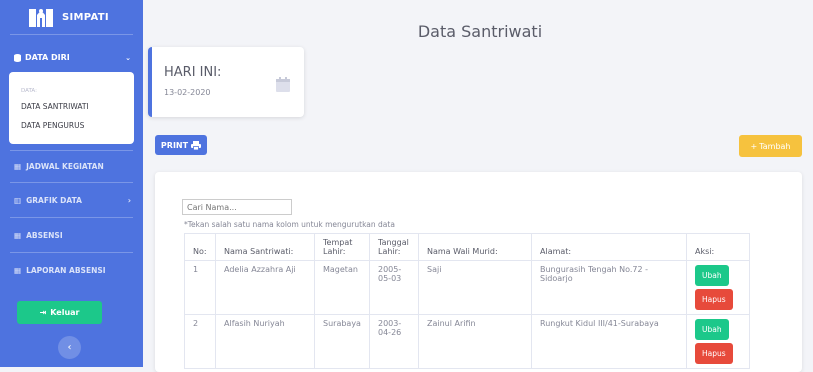 Image resolution: width=813 pixels, height=372 pixels. What do you see at coordinates (475, 341) in the screenshot?
I see `cell-wali: Zainul Arifin` at bounding box center [475, 341].